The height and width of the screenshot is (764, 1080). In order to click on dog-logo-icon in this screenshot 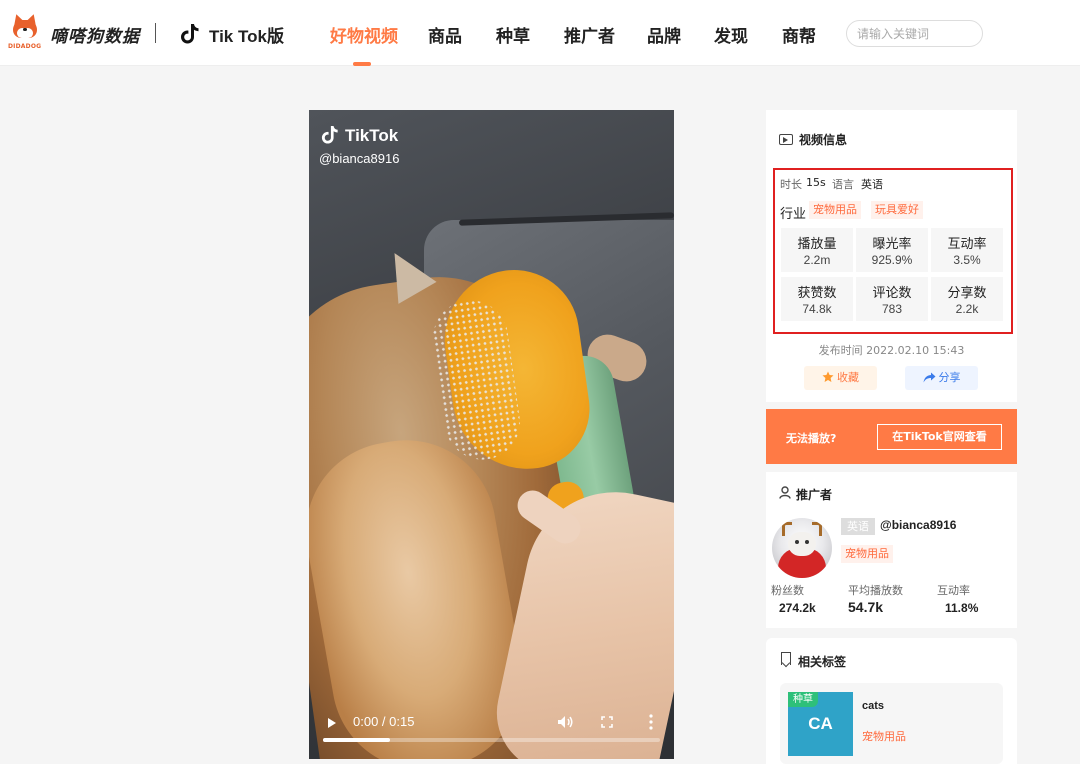, I will do `click(25, 26)`.